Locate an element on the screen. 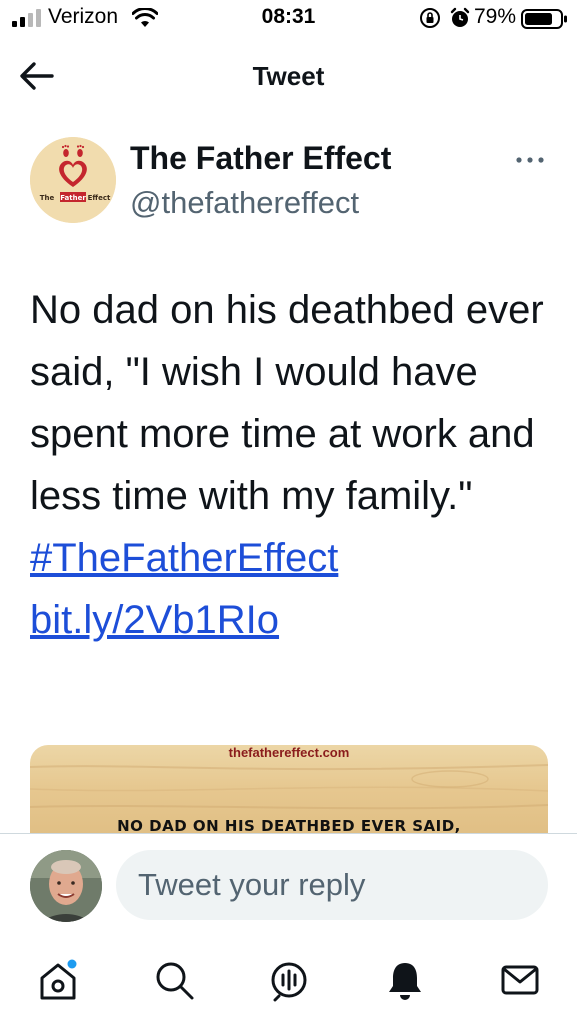 The image size is (577, 1024). page-title: Tweet is located at coordinates (288, 76).